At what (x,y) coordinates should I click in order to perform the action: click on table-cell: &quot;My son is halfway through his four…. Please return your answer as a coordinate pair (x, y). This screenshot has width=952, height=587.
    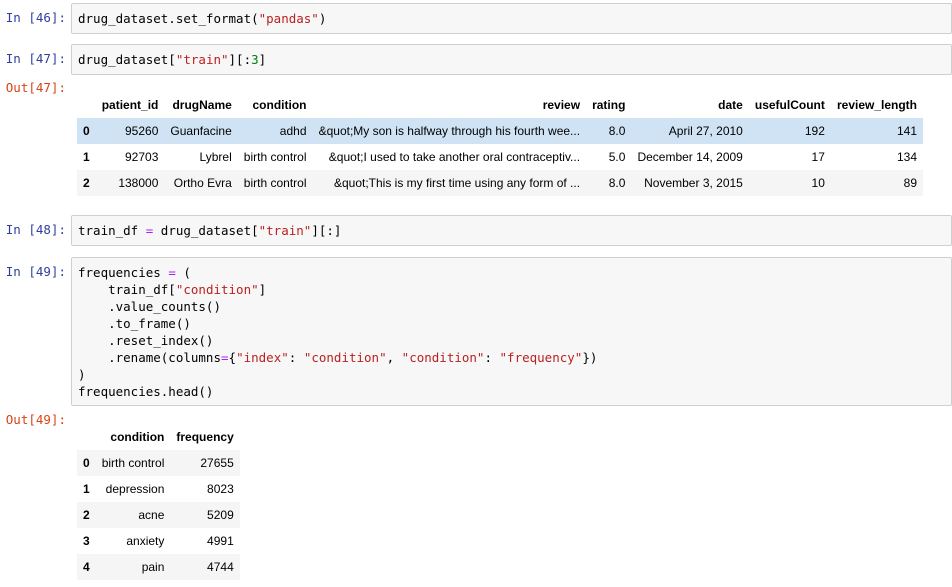
    Looking at the image, I should click on (449, 131).